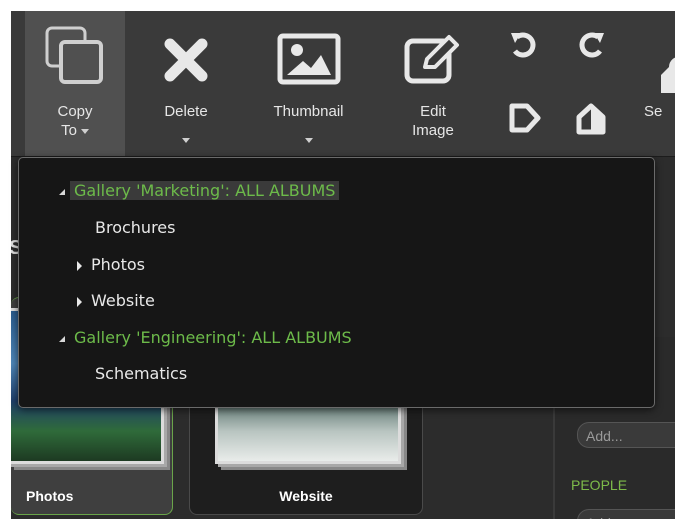 This screenshot has height=519, width=675. I want to click on people-label: PEOPLE, so click(599, 485).